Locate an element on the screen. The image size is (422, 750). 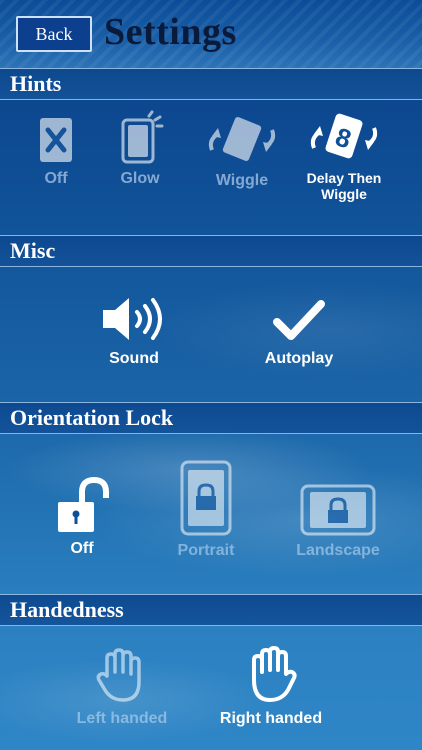
hint-option-wiggle-label: Wiggle is located at coordinates (242, 180).